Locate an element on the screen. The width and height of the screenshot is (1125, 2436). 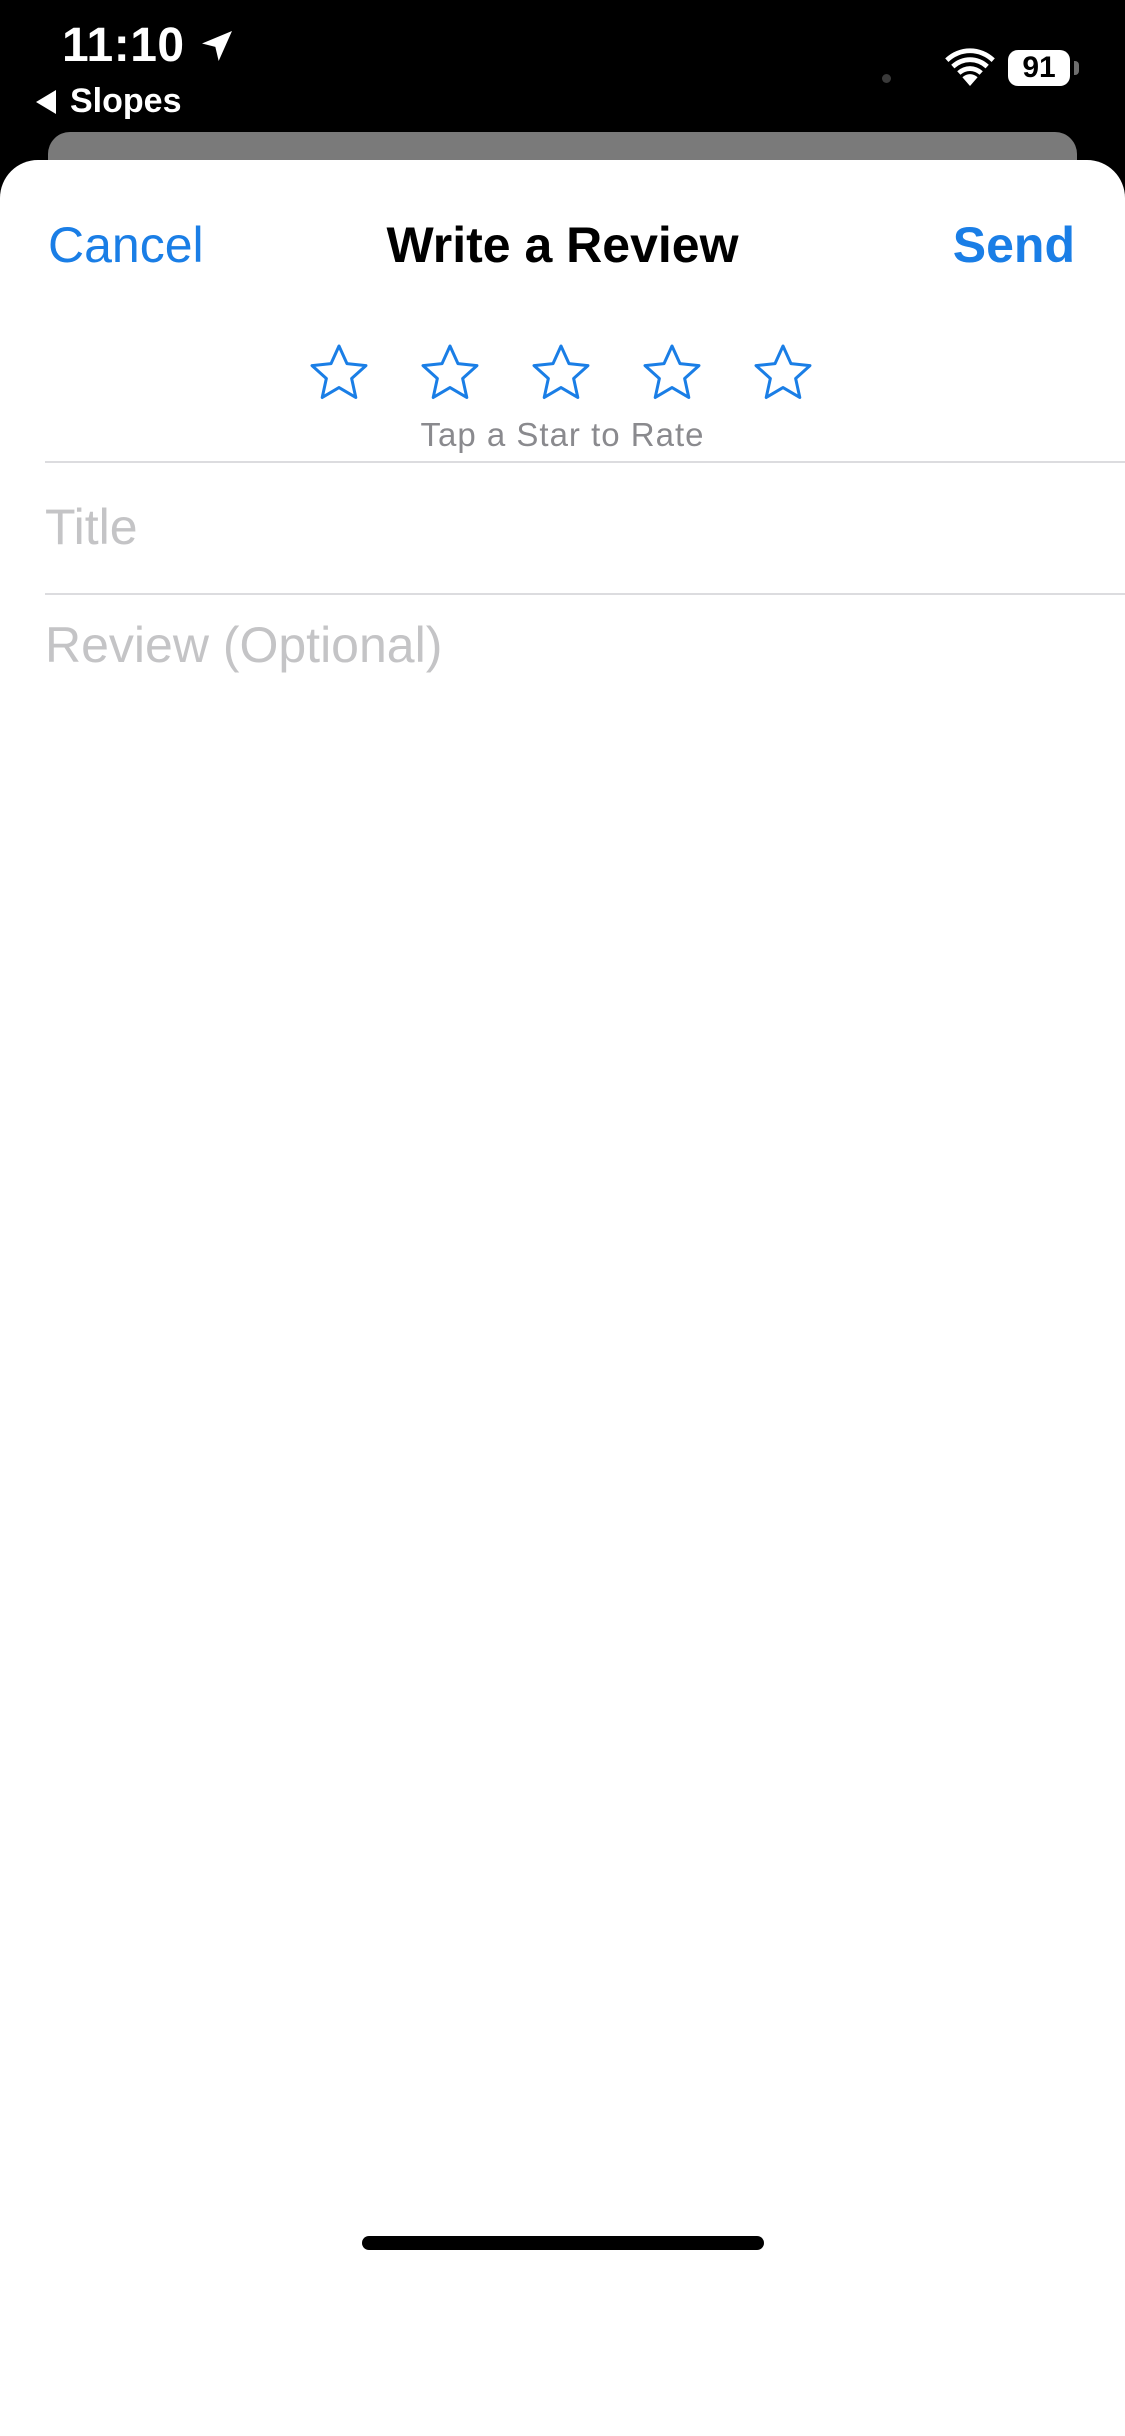
divider-top is located at coordinates (585, 462).